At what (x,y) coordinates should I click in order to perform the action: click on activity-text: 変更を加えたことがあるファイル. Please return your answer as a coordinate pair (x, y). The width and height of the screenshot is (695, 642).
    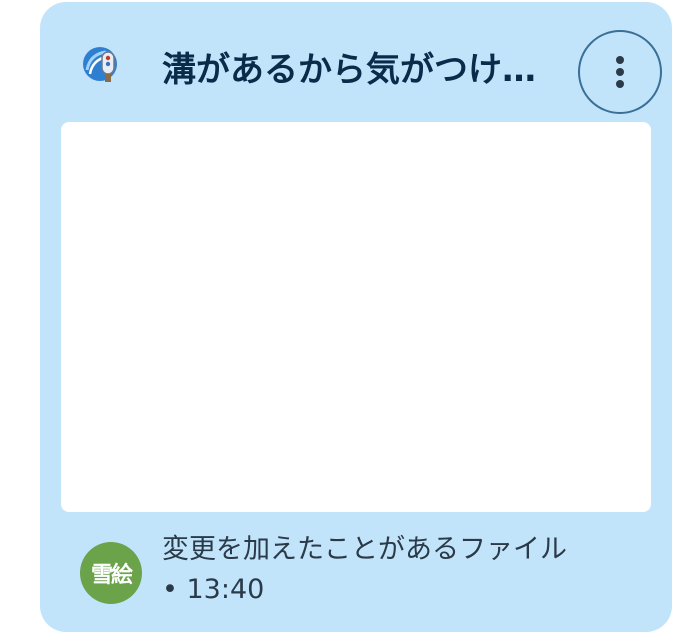
    Looking at the image, I should click on (364, 549).